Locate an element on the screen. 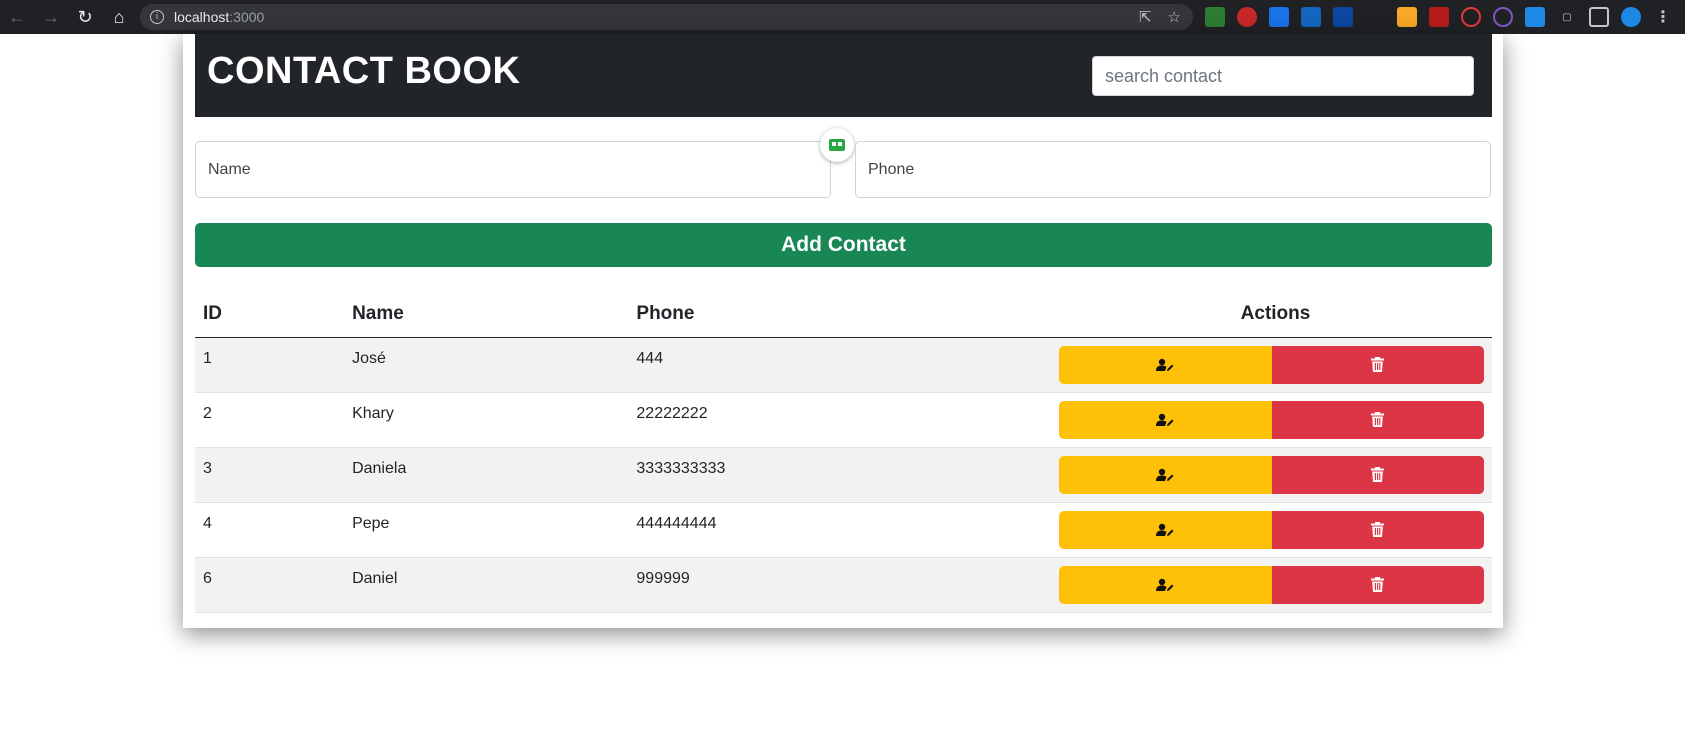 The height and width of the screenshot is (752, 1685). cell-name: Daniel is located at coordinates (486, 585).